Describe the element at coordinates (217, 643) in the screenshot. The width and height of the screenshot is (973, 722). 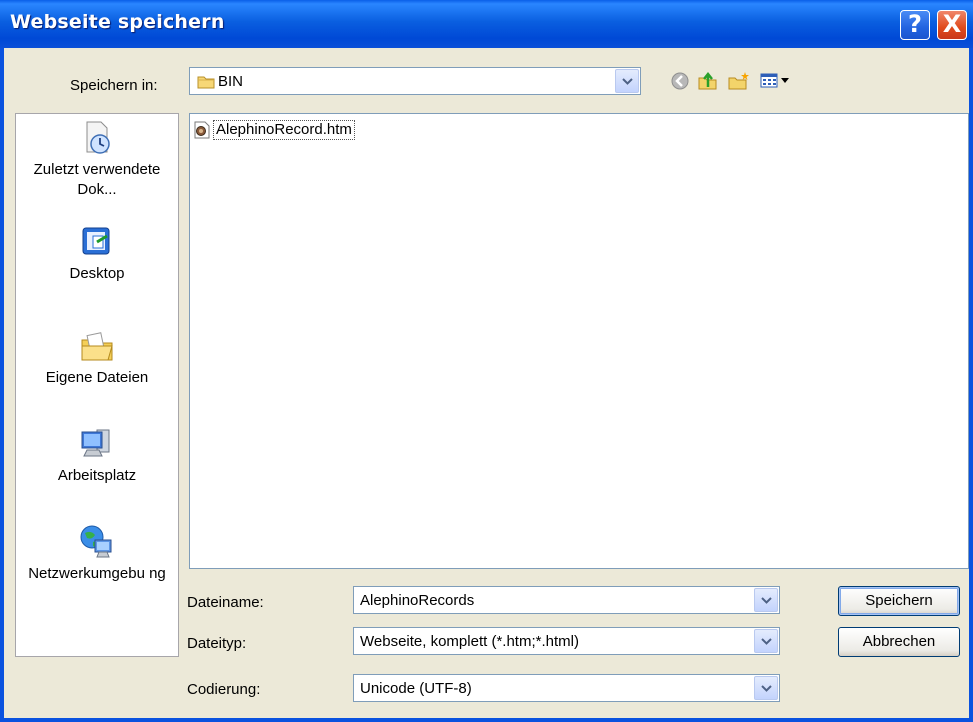
I see `filetype-label: Dateityp:` at that location.